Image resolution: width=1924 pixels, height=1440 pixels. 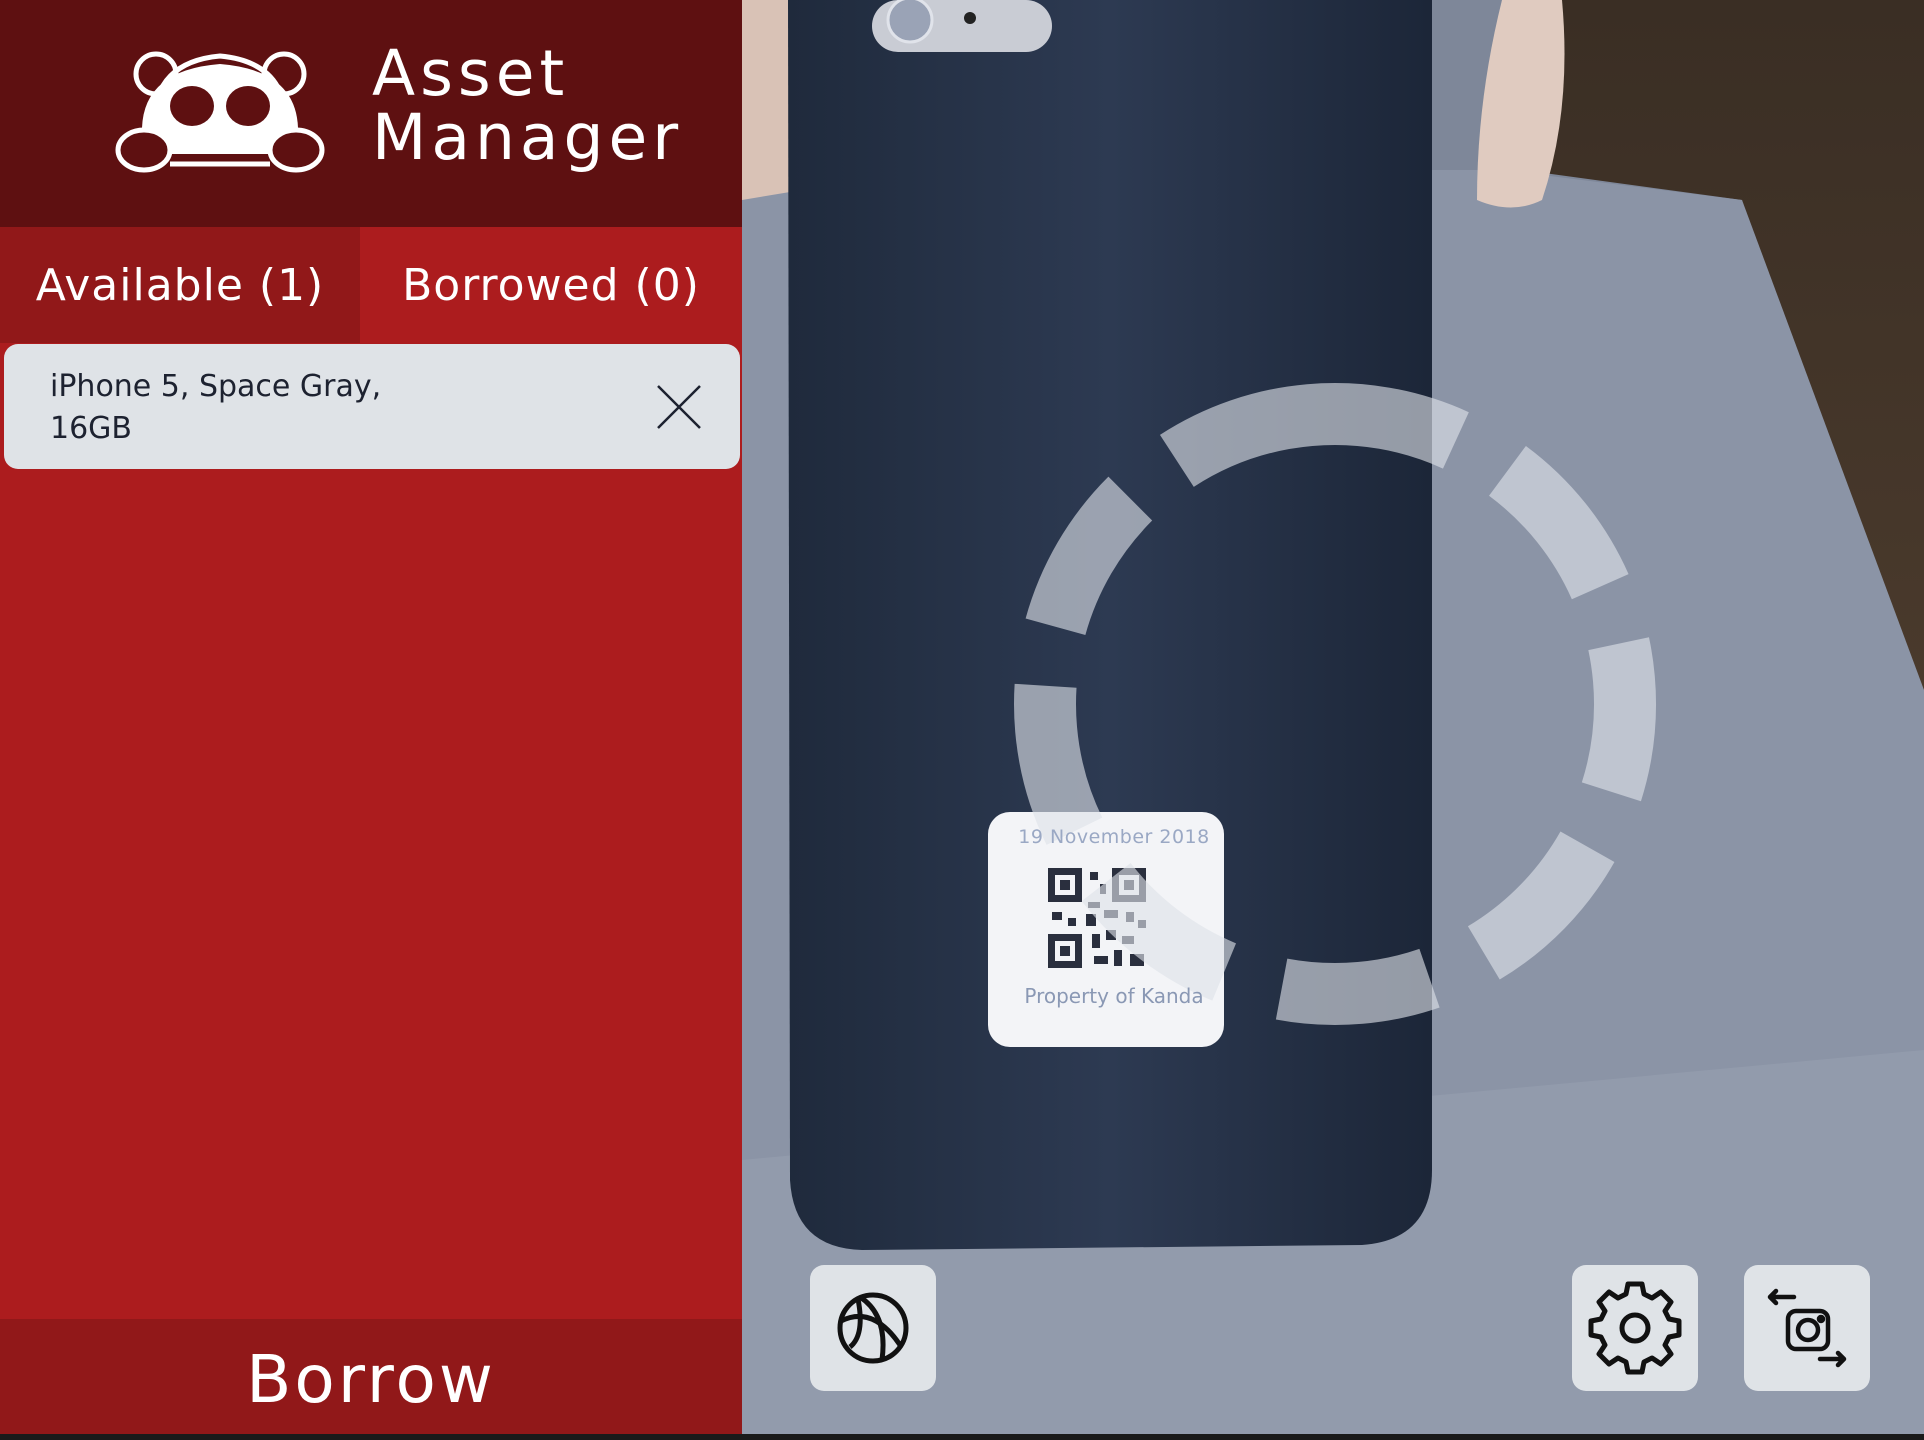 What do you see at coordinates (216, 407) in the screenshot?
I see `asset-name: iPhone 5, Space Gray, 16GB` at bounding box center [216, 407].